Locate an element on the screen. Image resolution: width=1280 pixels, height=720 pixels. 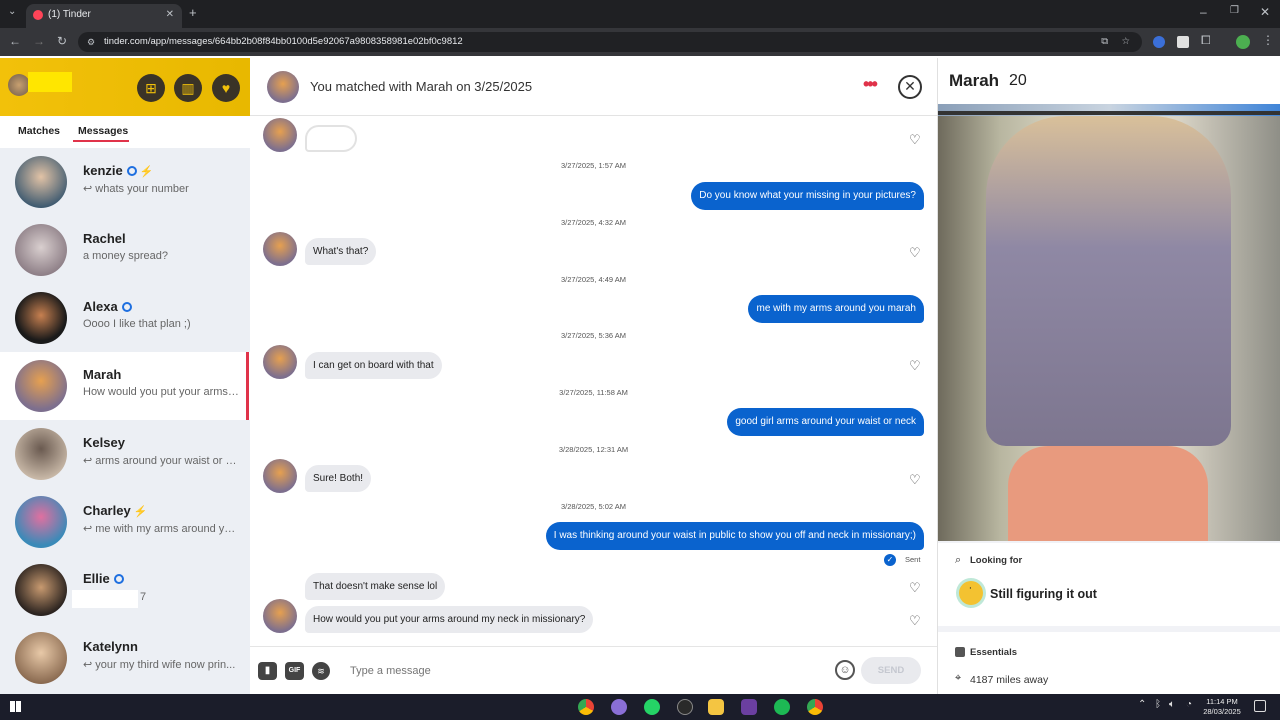
explore-icon: ⊞ is located at coordinates (151, 88).